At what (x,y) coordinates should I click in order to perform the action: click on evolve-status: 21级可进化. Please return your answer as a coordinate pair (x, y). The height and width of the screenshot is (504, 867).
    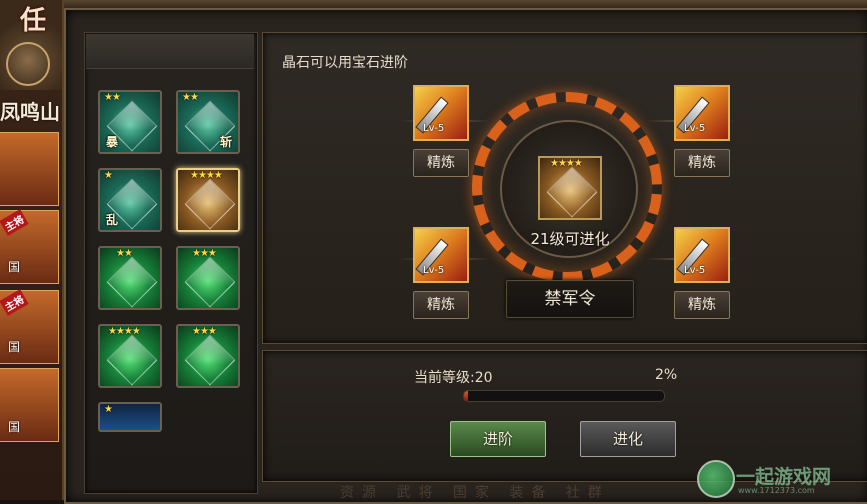
    Looking at the image, I should click on (570, 239).